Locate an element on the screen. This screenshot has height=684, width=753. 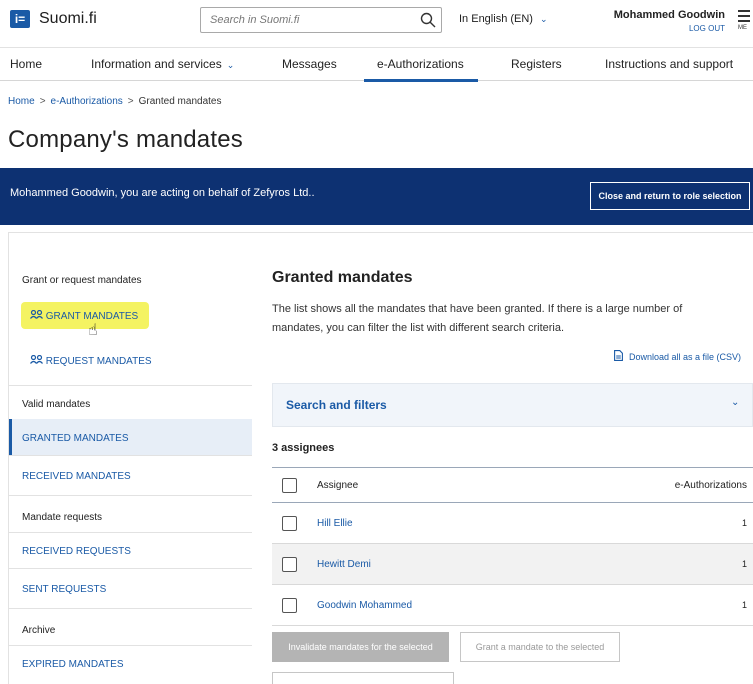
breadcrumb-home: Home is located at coordinates (21, 101).